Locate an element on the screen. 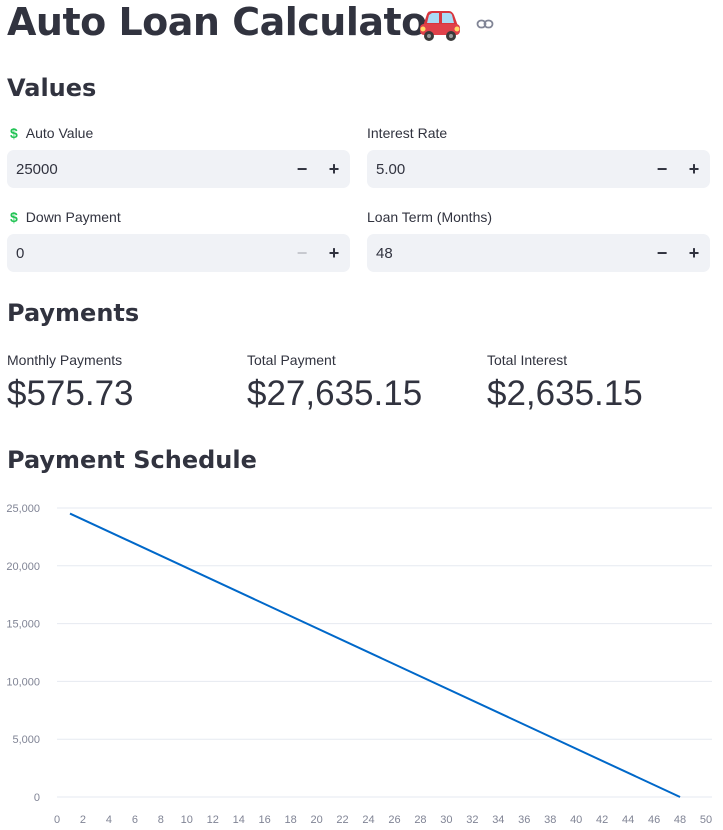 Image resolution: width=723 pixels, height=830 pixels. monthly-payments-label: Monthly Payments is located at coordinates (65, 360).